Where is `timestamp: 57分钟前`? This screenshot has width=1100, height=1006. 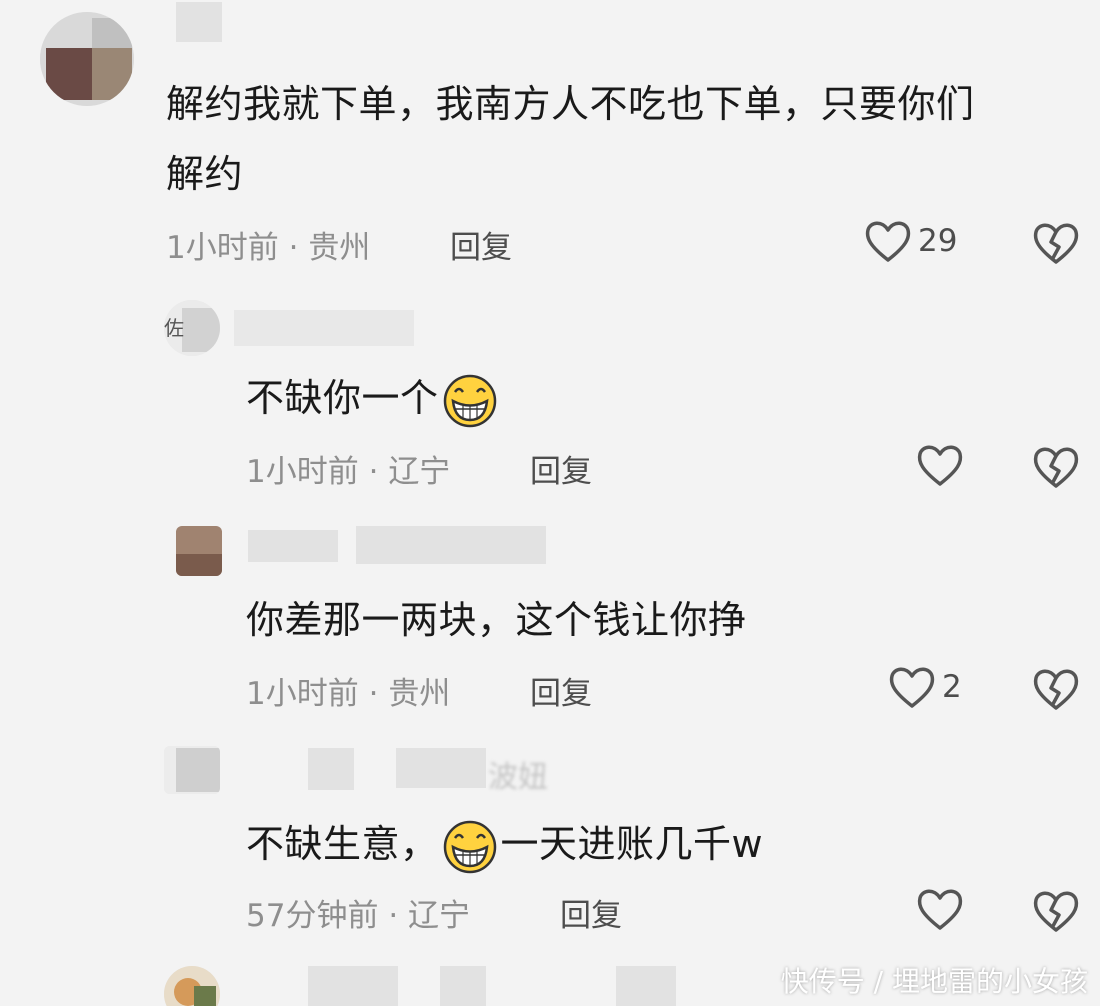 timestamp: 57分钟前 is located at coordinates (312, 916).